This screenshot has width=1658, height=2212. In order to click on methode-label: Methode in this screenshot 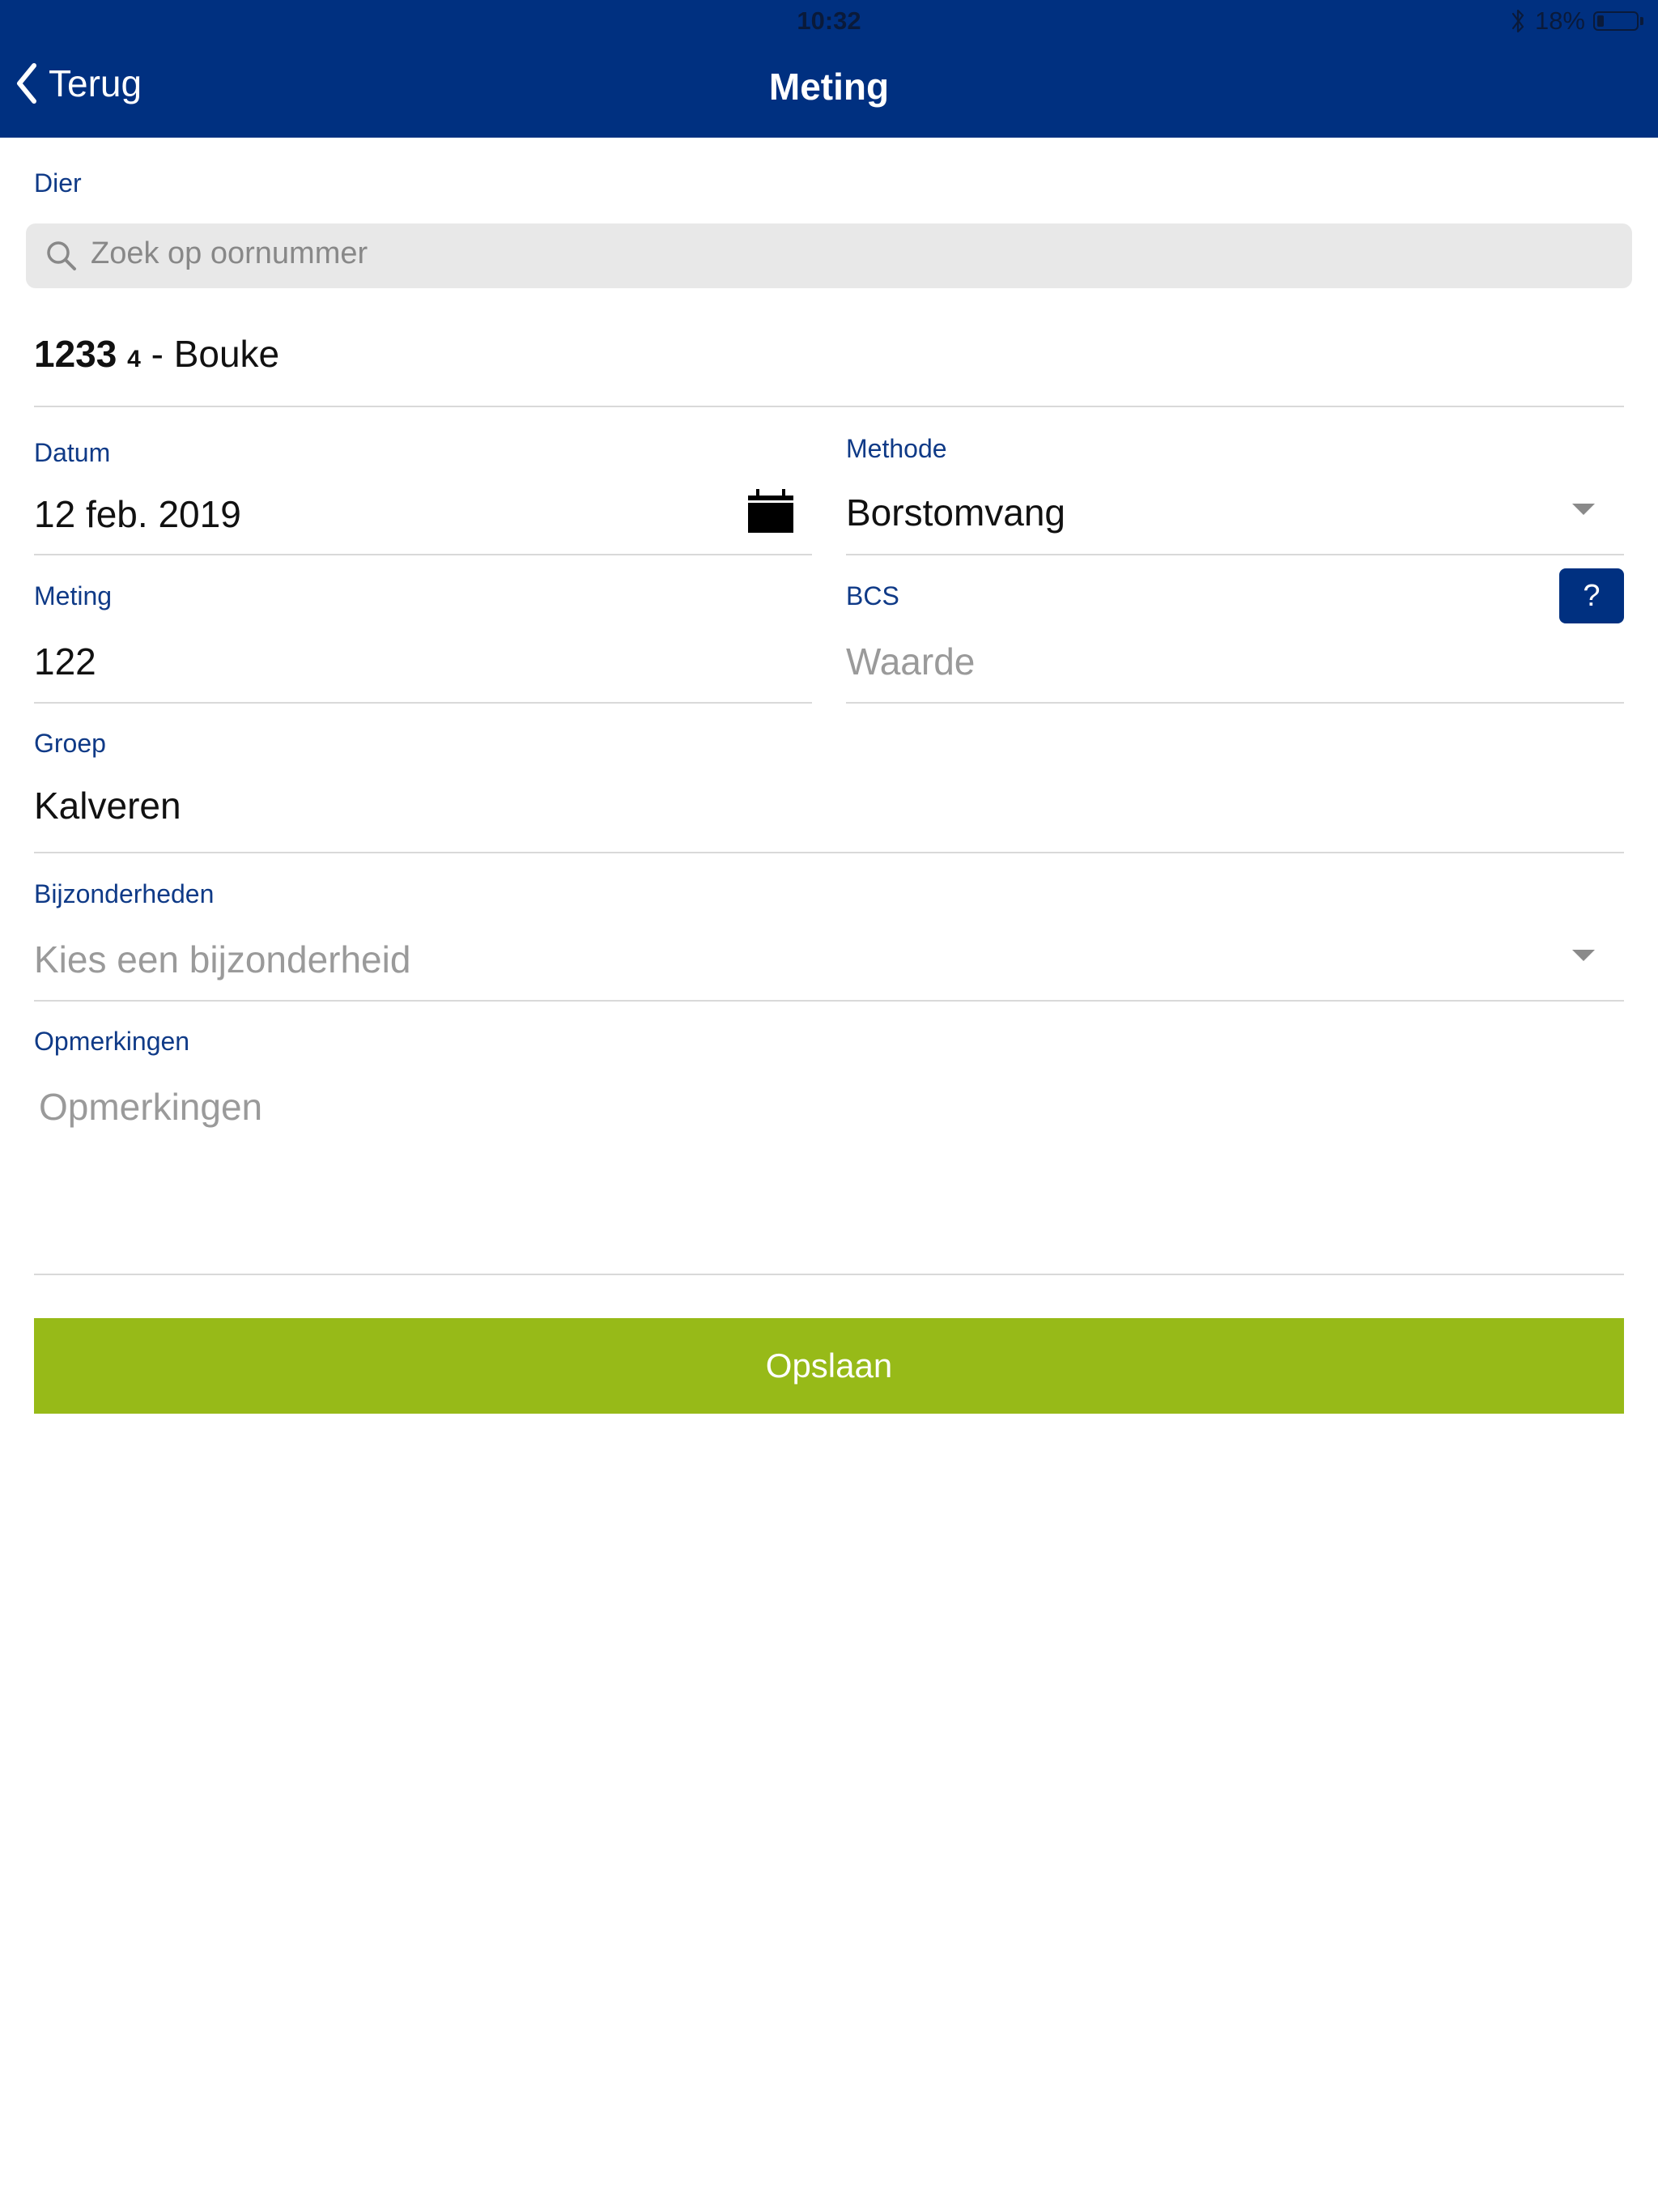, I will do `click(896, 449)`.